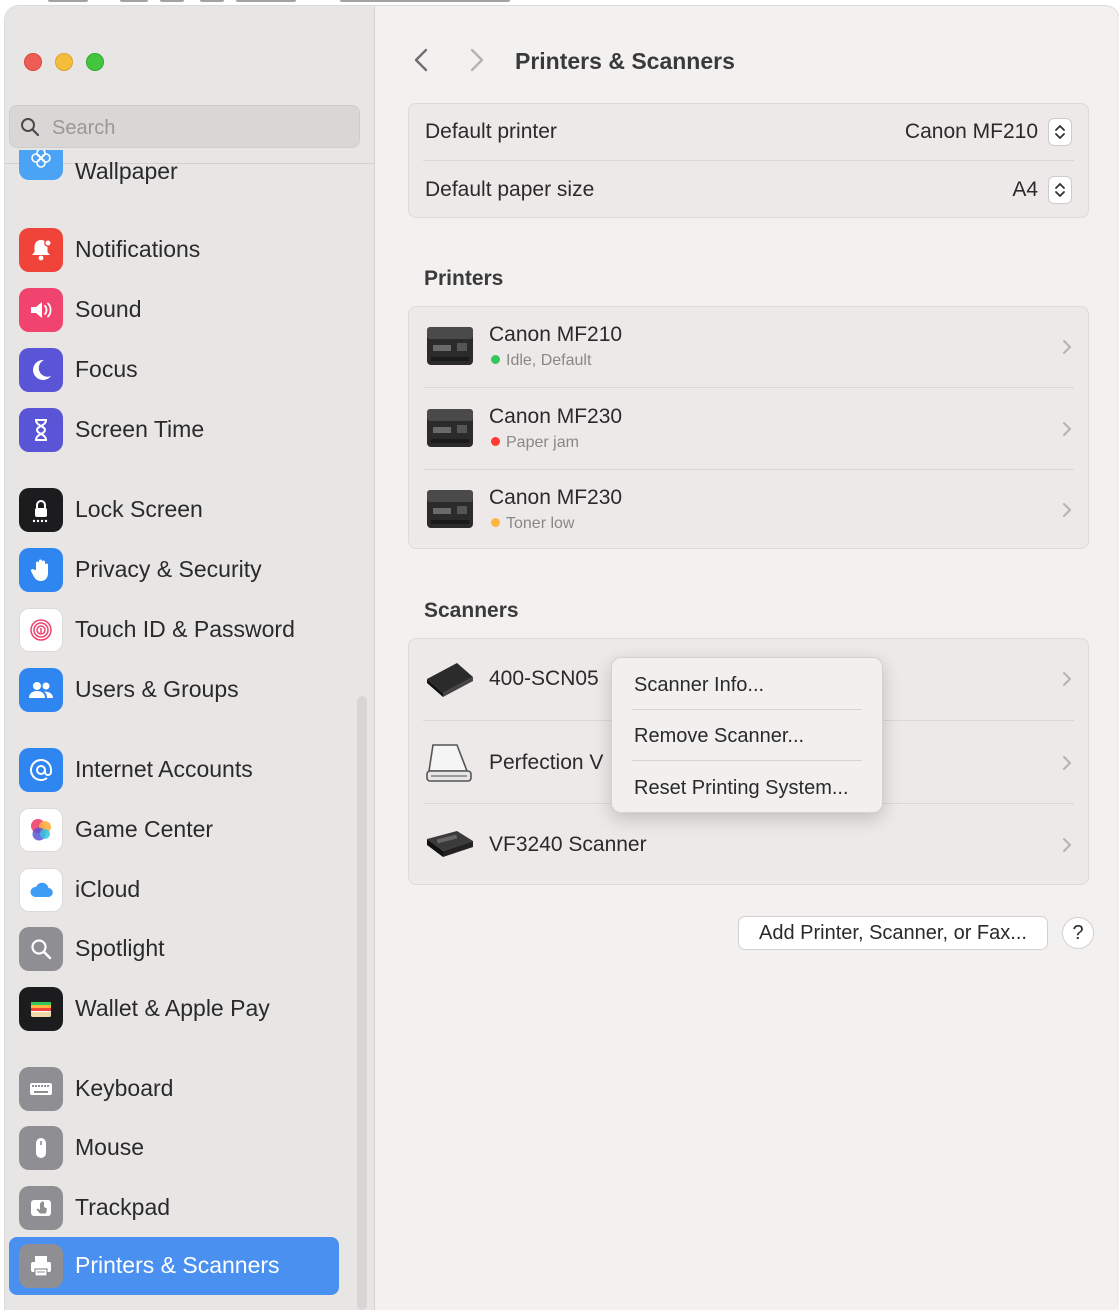 The width and height of the screenshot is (1119, 1310). I want to click on scanner-name: VF3240 Scanner, so click(568, 844).